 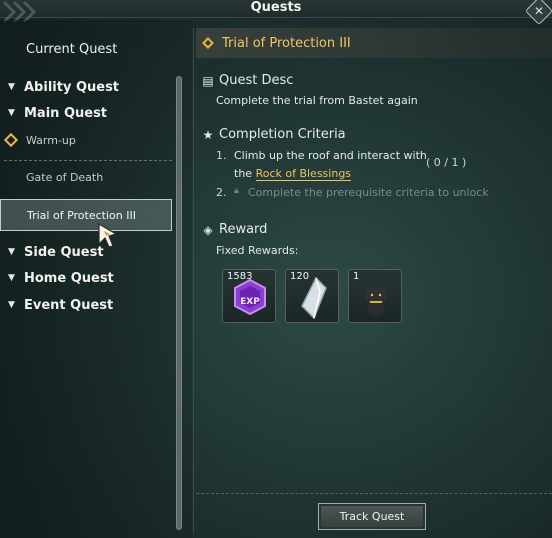 What do you see at coordinates (300, 276) in the screenshot?
I see `reward-count: 120` at bounding box center [300, 276].